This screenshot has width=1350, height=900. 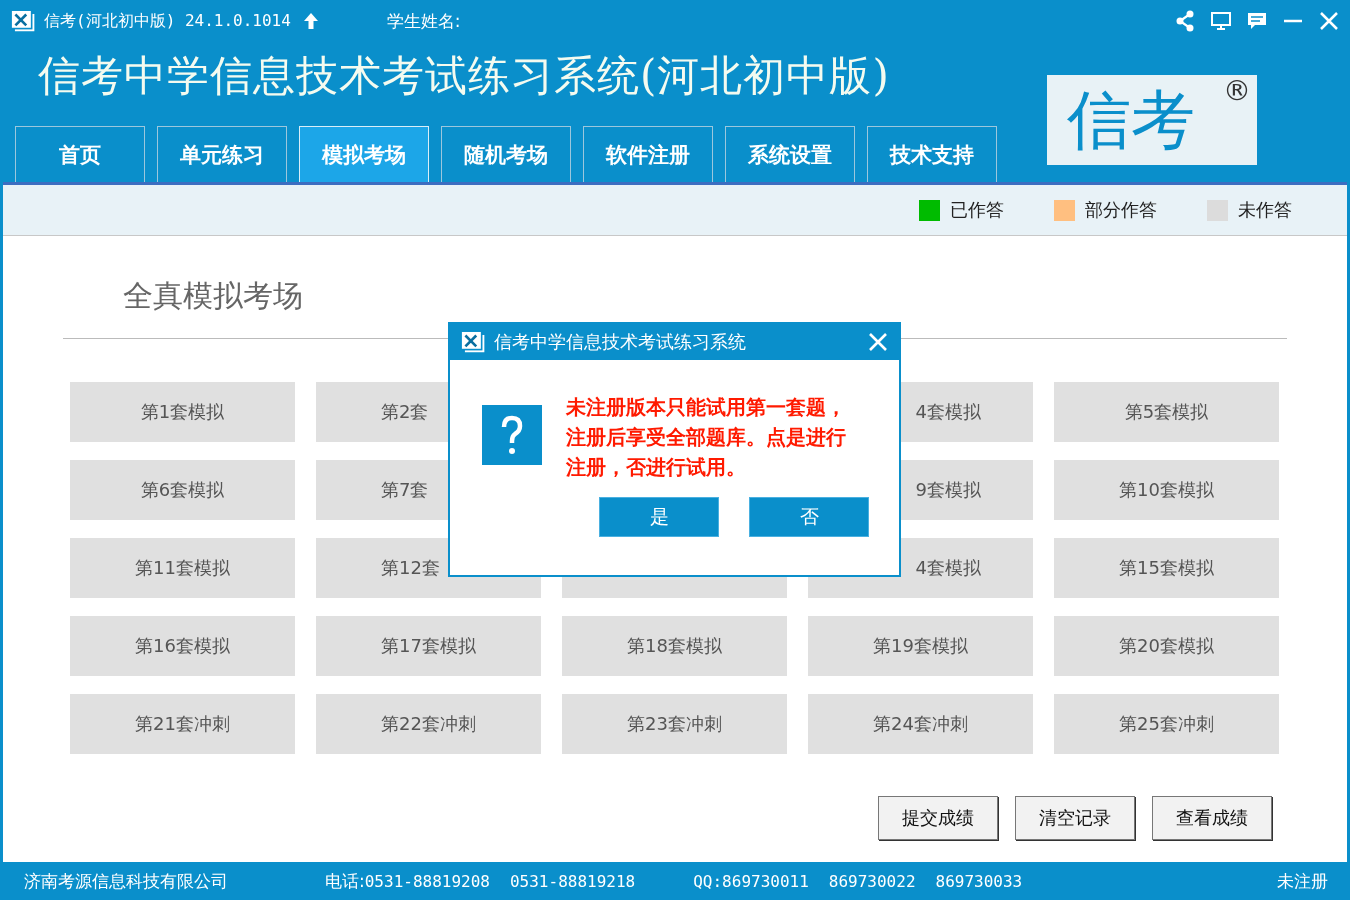 What do you see at coordinates (182, 646) in the screenshot?
I see `exam-button: 第16套模拟` at bounding box center [182, 646].